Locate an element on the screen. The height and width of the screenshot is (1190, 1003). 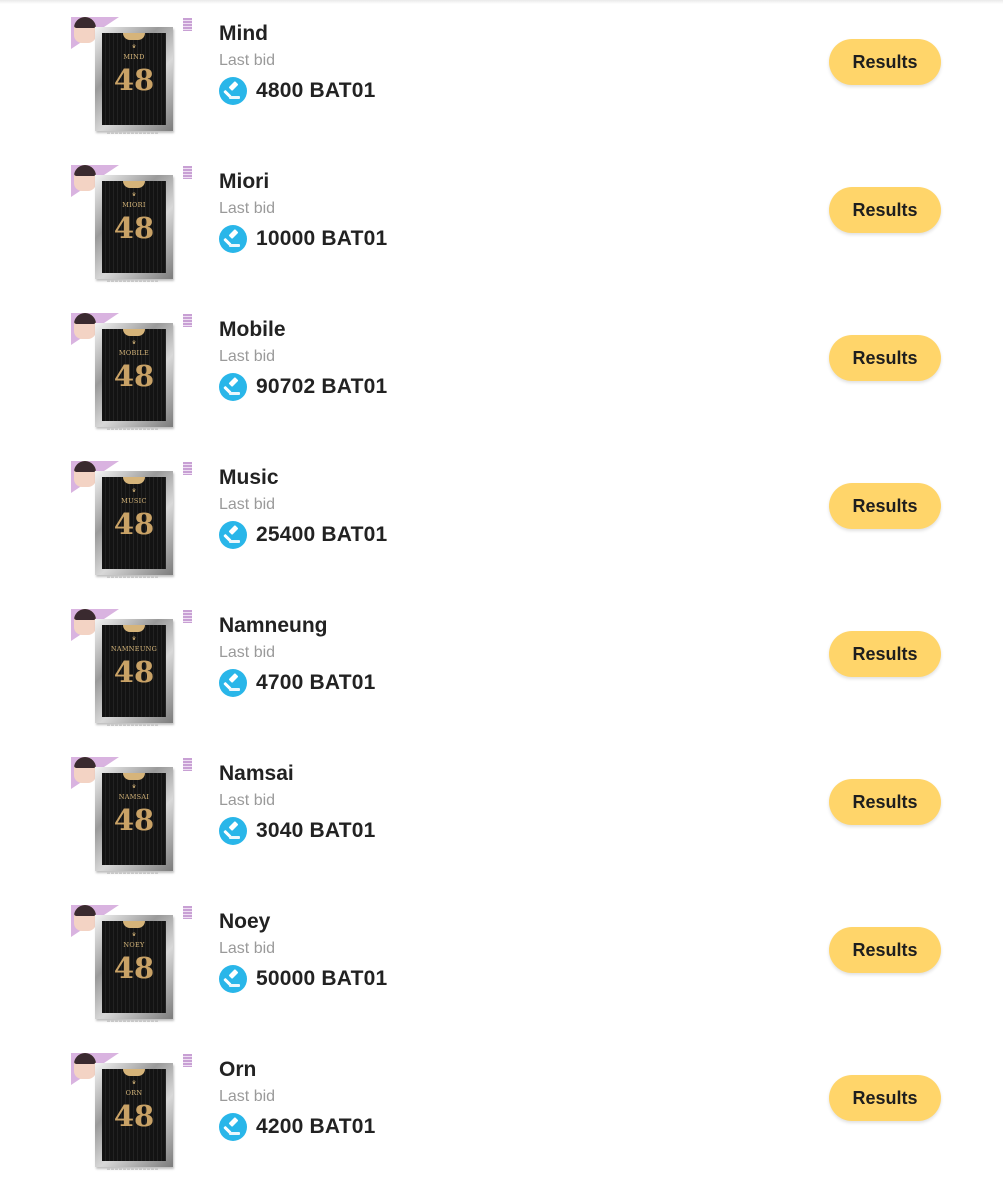
jersey-name: NAMSAI is located at coordinates (134, 797).